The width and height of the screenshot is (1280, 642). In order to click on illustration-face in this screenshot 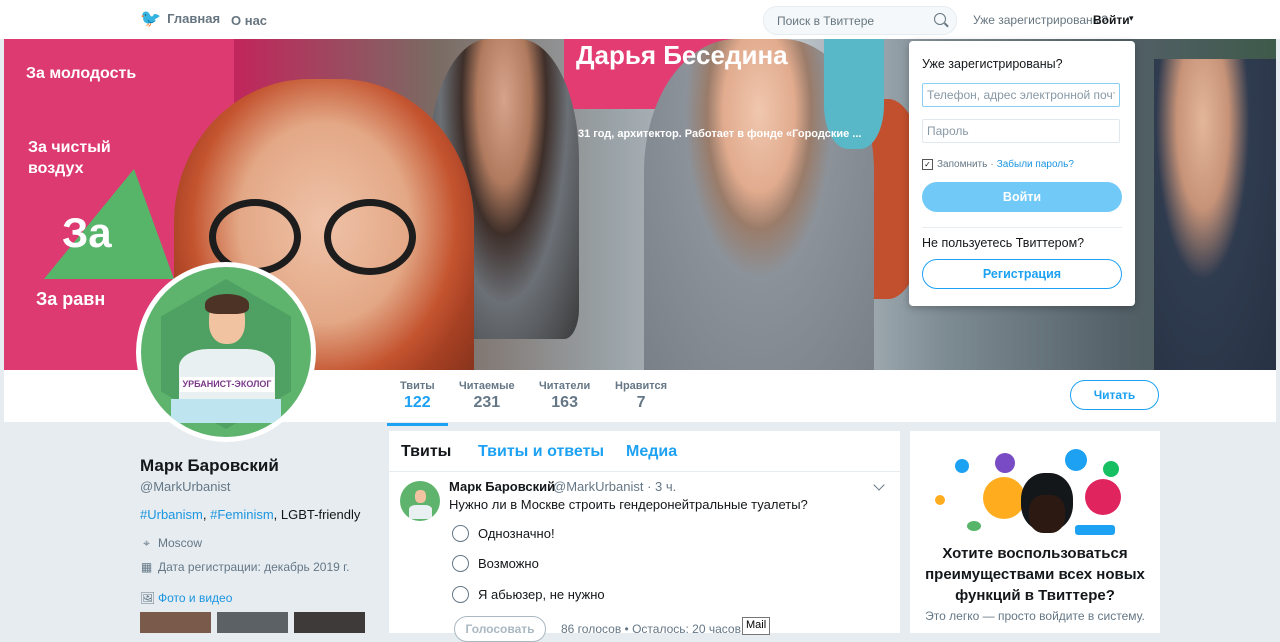, I will do `click(1047, 514)`.